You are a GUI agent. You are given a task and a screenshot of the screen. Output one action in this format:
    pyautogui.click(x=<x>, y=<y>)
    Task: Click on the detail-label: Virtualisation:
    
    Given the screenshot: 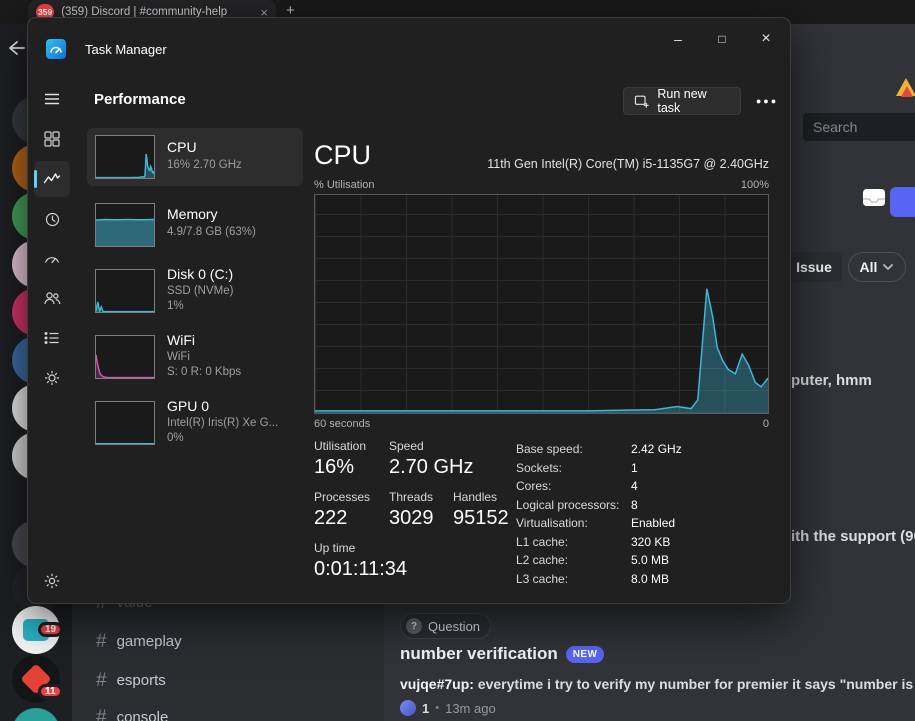 What is the action you would take?
    pyautogui.click(x=552, y=523)
    